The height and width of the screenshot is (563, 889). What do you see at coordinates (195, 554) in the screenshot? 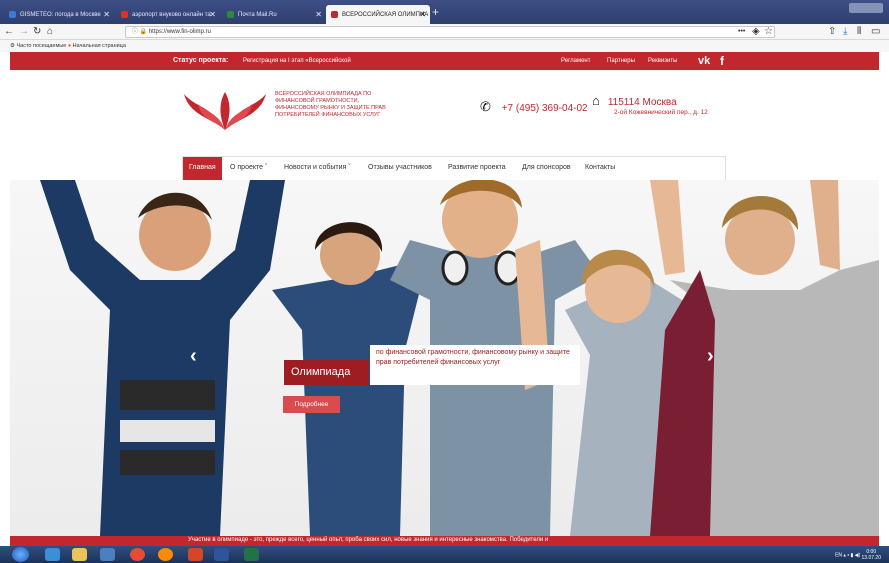
I see `powerpoint-icon` at bounding box center [195, 554].